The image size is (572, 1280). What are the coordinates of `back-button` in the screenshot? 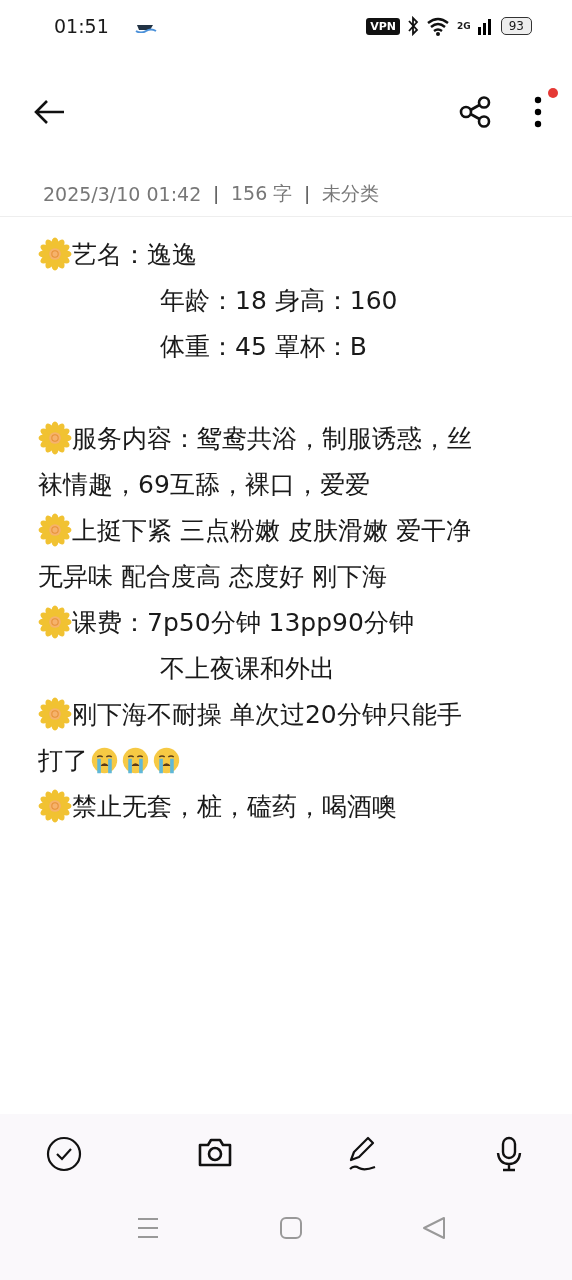 It's located at (49, 112).